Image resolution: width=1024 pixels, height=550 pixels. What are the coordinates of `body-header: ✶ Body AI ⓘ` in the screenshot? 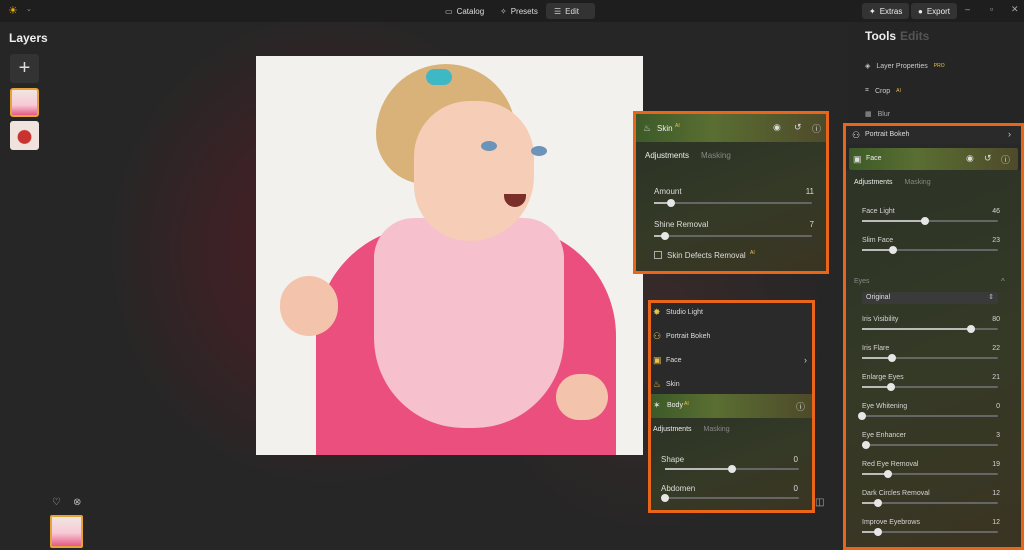 It's located at (731, 406).